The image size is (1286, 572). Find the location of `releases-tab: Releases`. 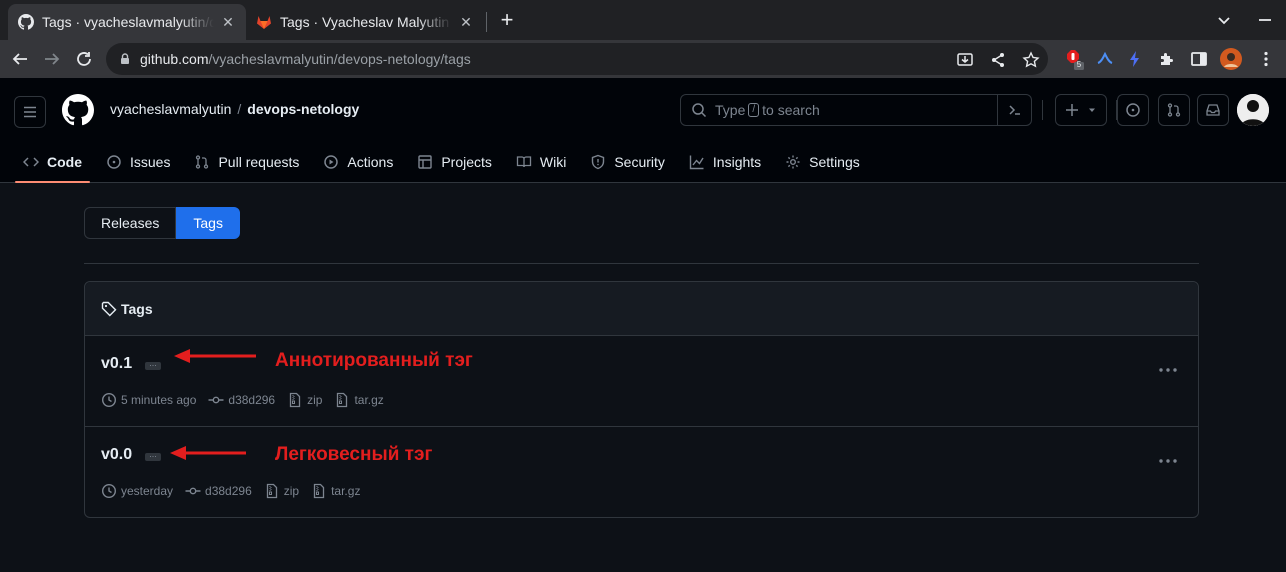

releases-tab: Releases is located at coordinates (130, 223).